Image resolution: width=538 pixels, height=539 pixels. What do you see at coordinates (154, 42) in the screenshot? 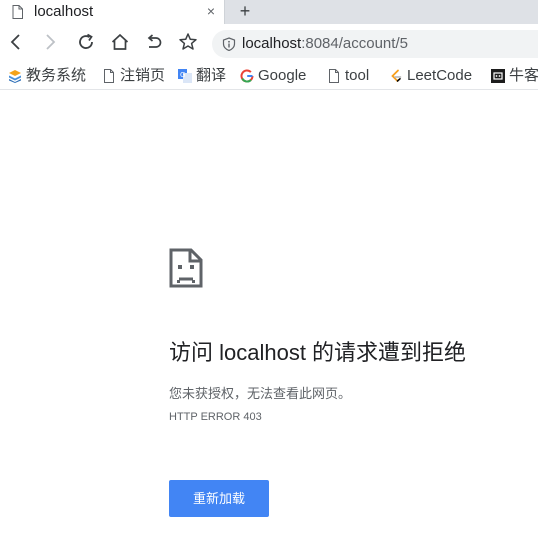
I see `undo-icon` at bounding box center [154, 42].